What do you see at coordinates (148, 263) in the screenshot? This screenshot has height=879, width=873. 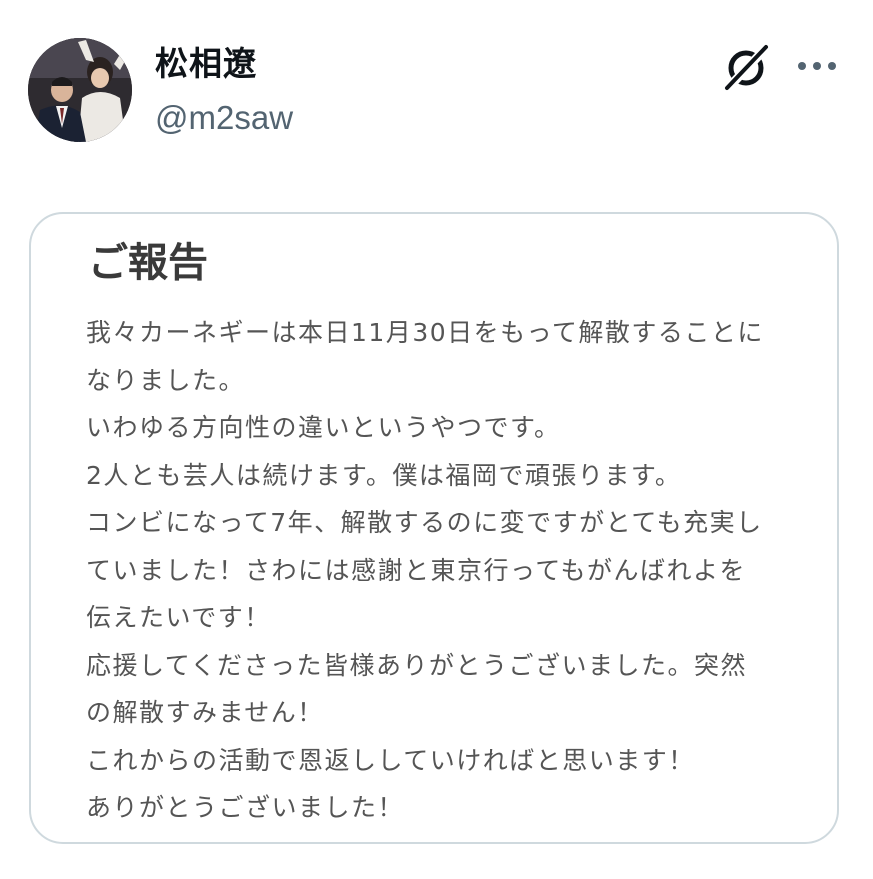 I see `announcement-title: ご報告` at bounding box center [148, 263].